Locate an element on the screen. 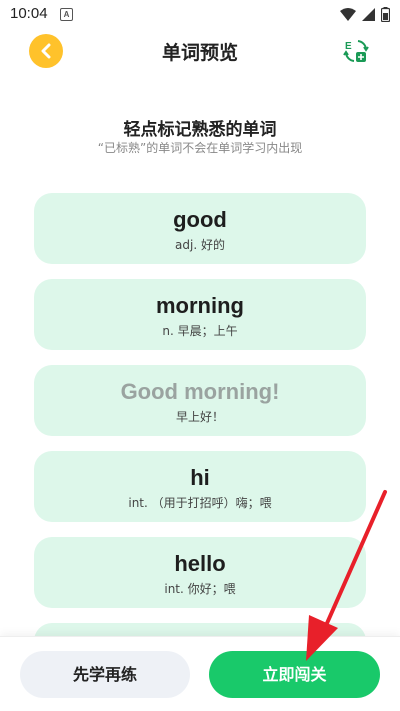 The image size is (400, 711). status-icons is located at coordinates (365, 14).